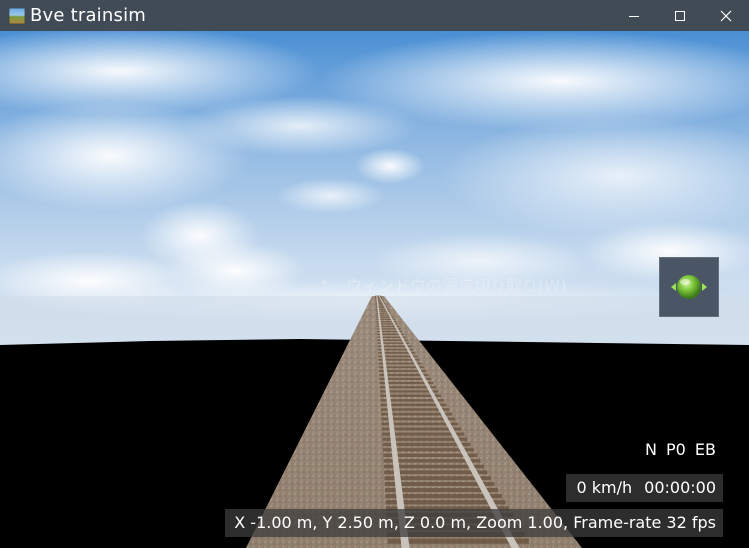  What do you see at coordinates (680, 449) in the screenshot?
I see `notch-status: N P0 EB` at bounding box center [680, 449].